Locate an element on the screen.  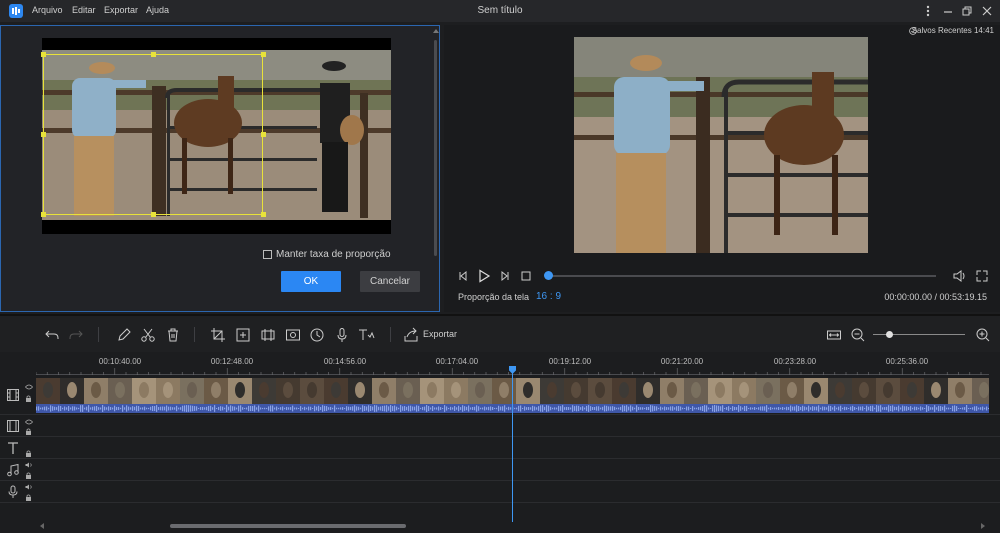
edit-toolbar: Exportar is located at coordinates (500, 334).